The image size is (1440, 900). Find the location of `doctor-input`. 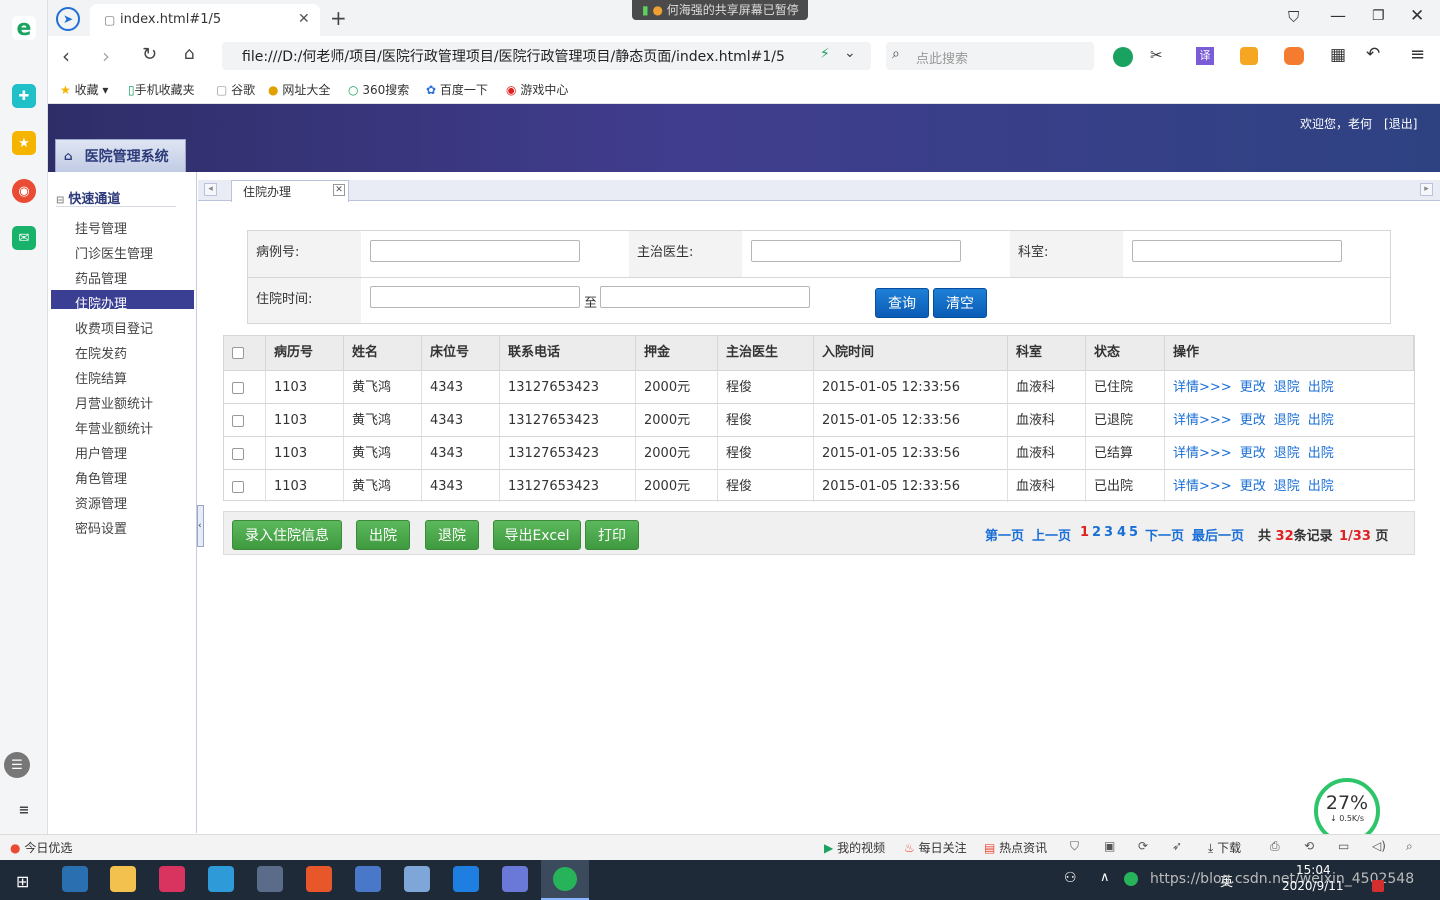

doctor-input is located at coordinates (856, 251).